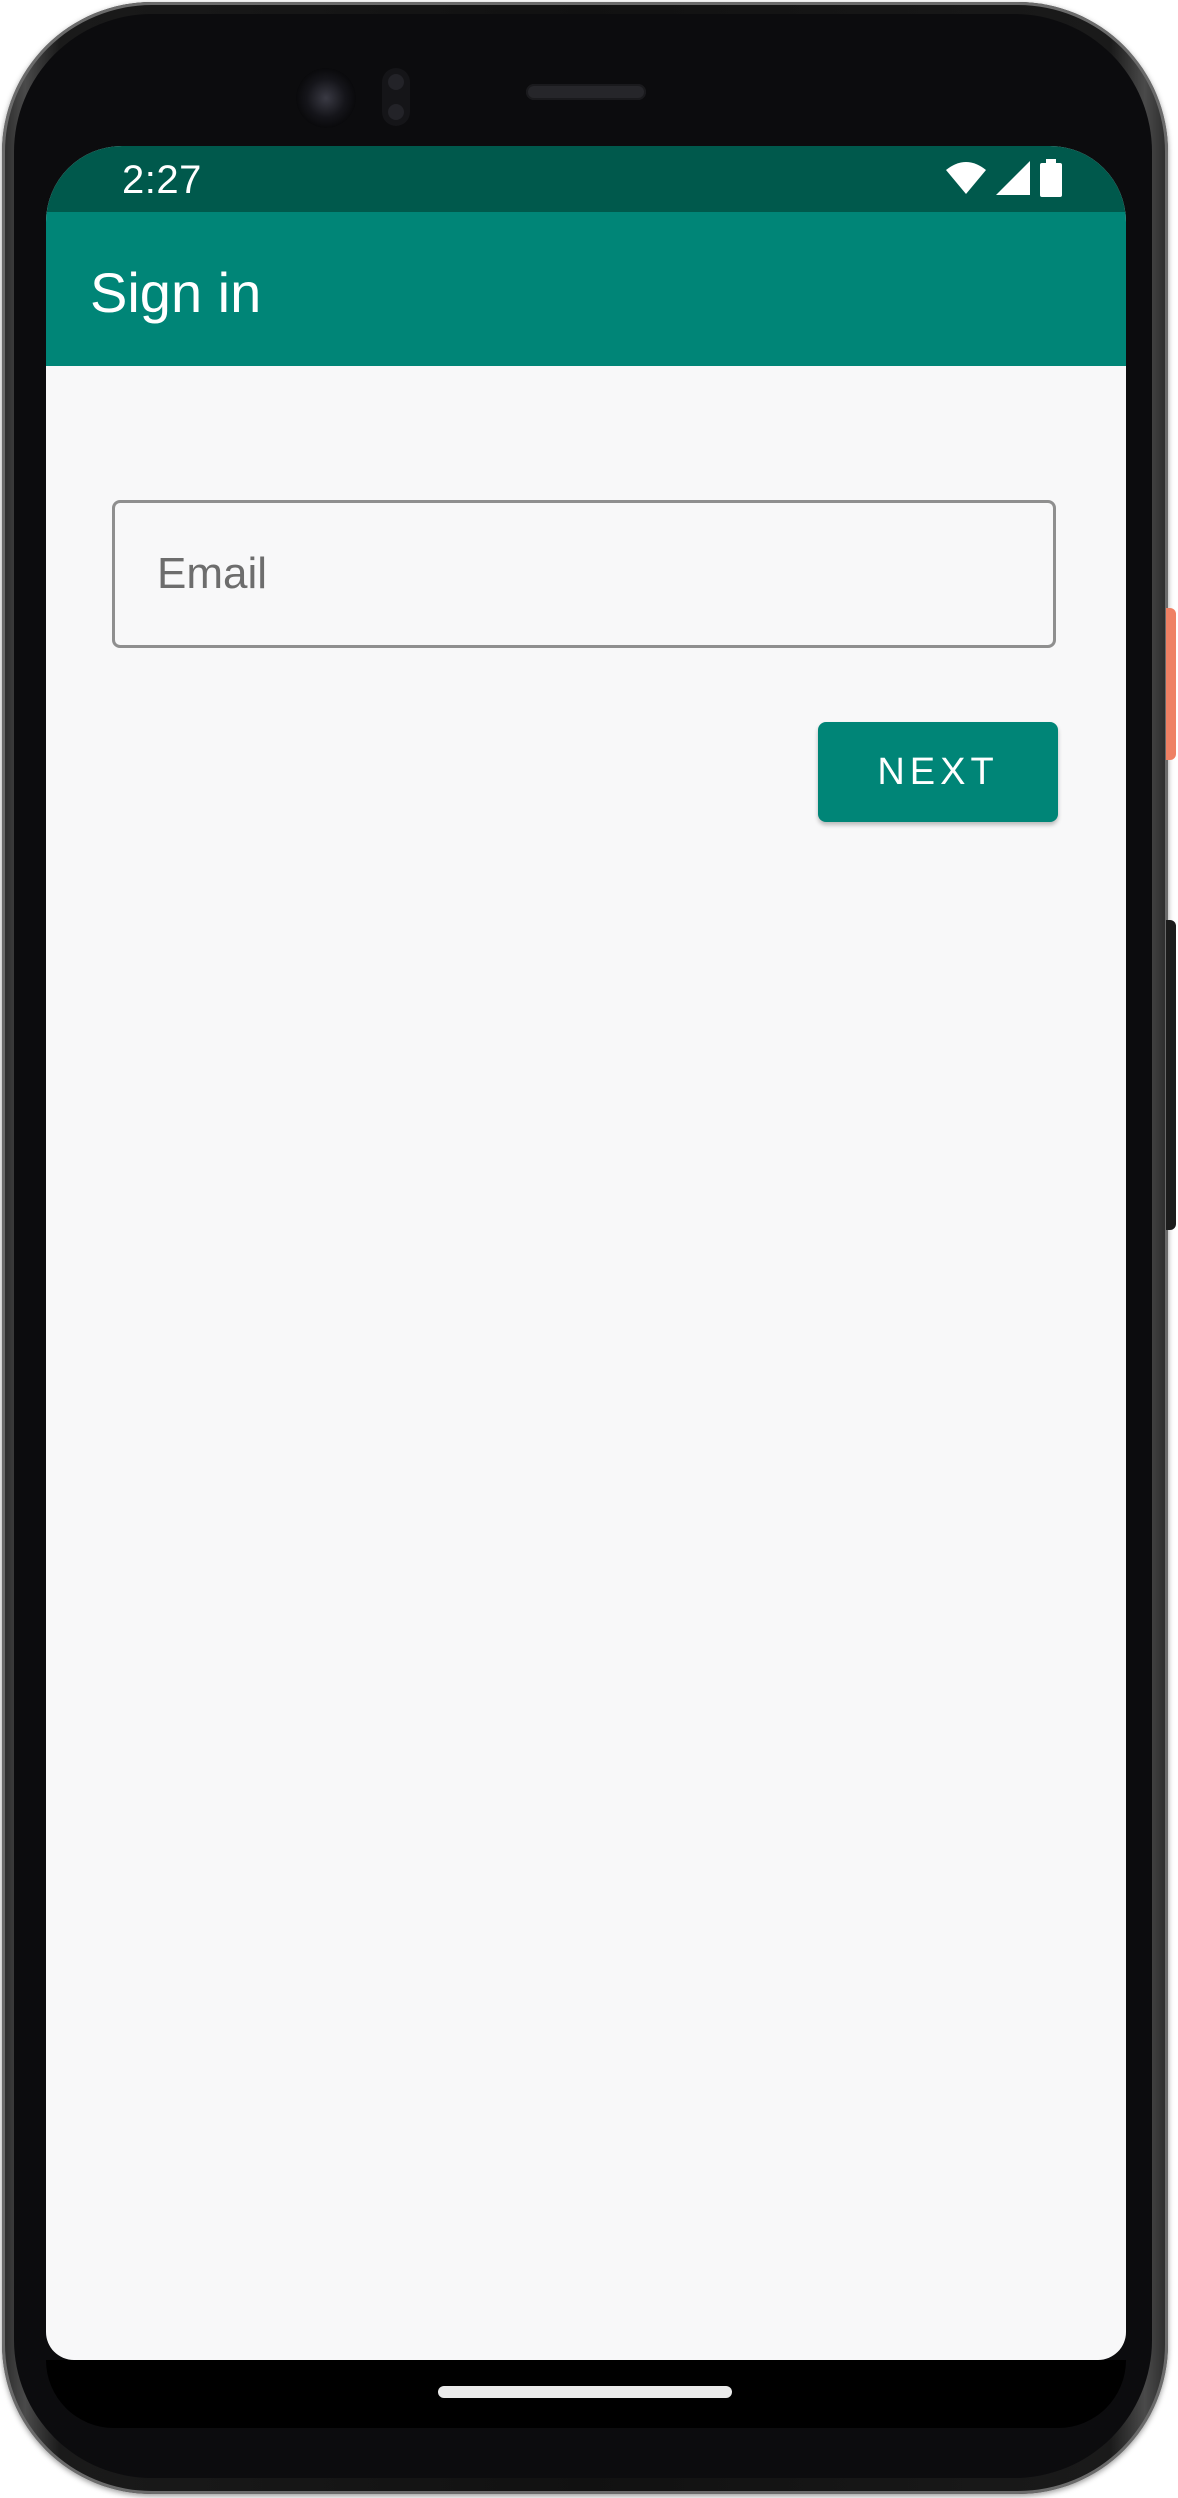  What do you see at coordinates (1051, 180) in the screenshot?
I see `battery-icon` at bounding box center [1051, 180].